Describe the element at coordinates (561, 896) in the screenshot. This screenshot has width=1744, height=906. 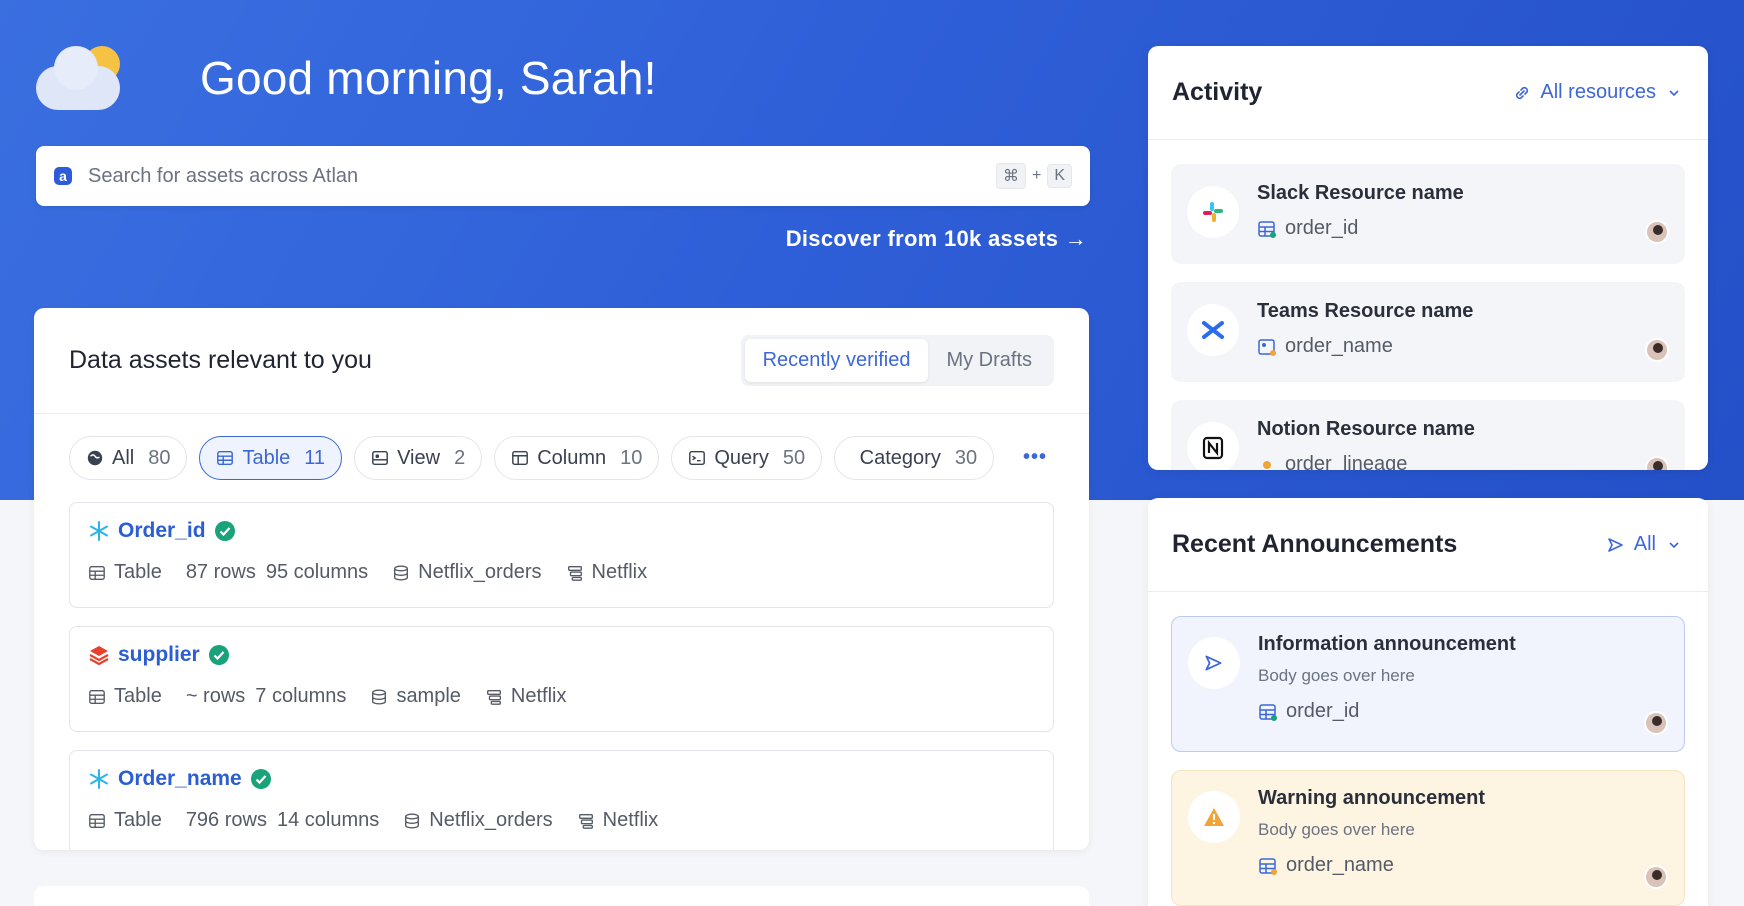
I see `next-section-card` at that location.